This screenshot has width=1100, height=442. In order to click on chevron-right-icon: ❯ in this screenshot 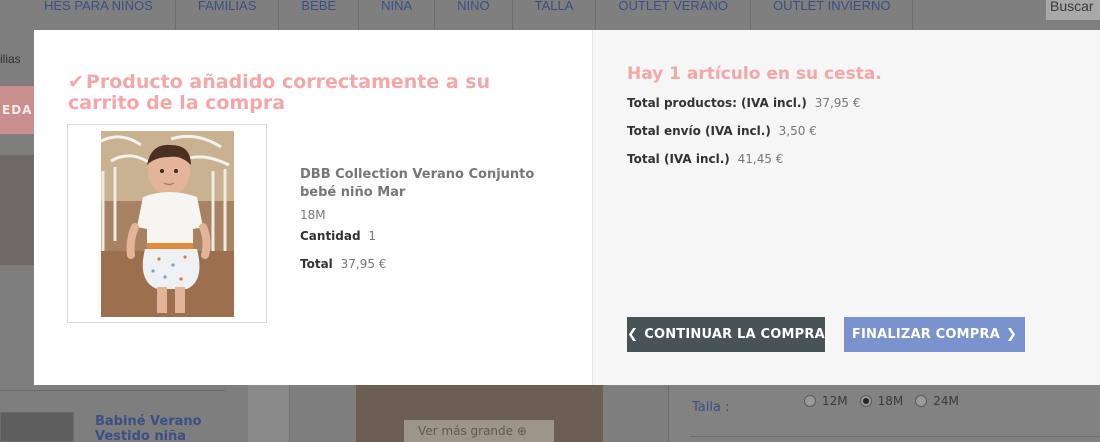, I will do `click(1012, 334)`.